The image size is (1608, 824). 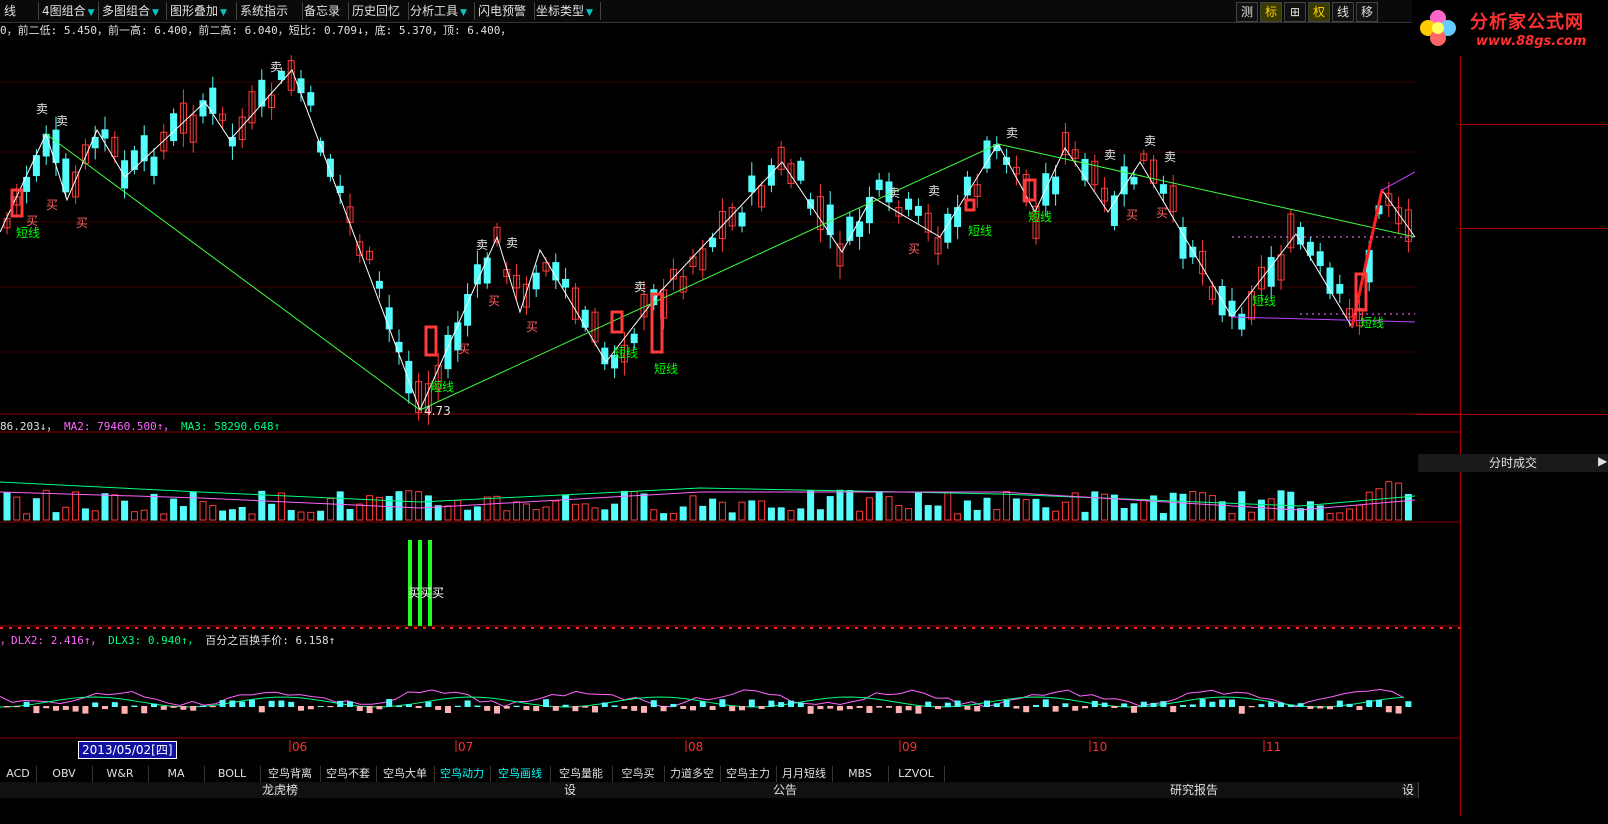 I want to click on buy-label-row, so click(x=1534, y=198).